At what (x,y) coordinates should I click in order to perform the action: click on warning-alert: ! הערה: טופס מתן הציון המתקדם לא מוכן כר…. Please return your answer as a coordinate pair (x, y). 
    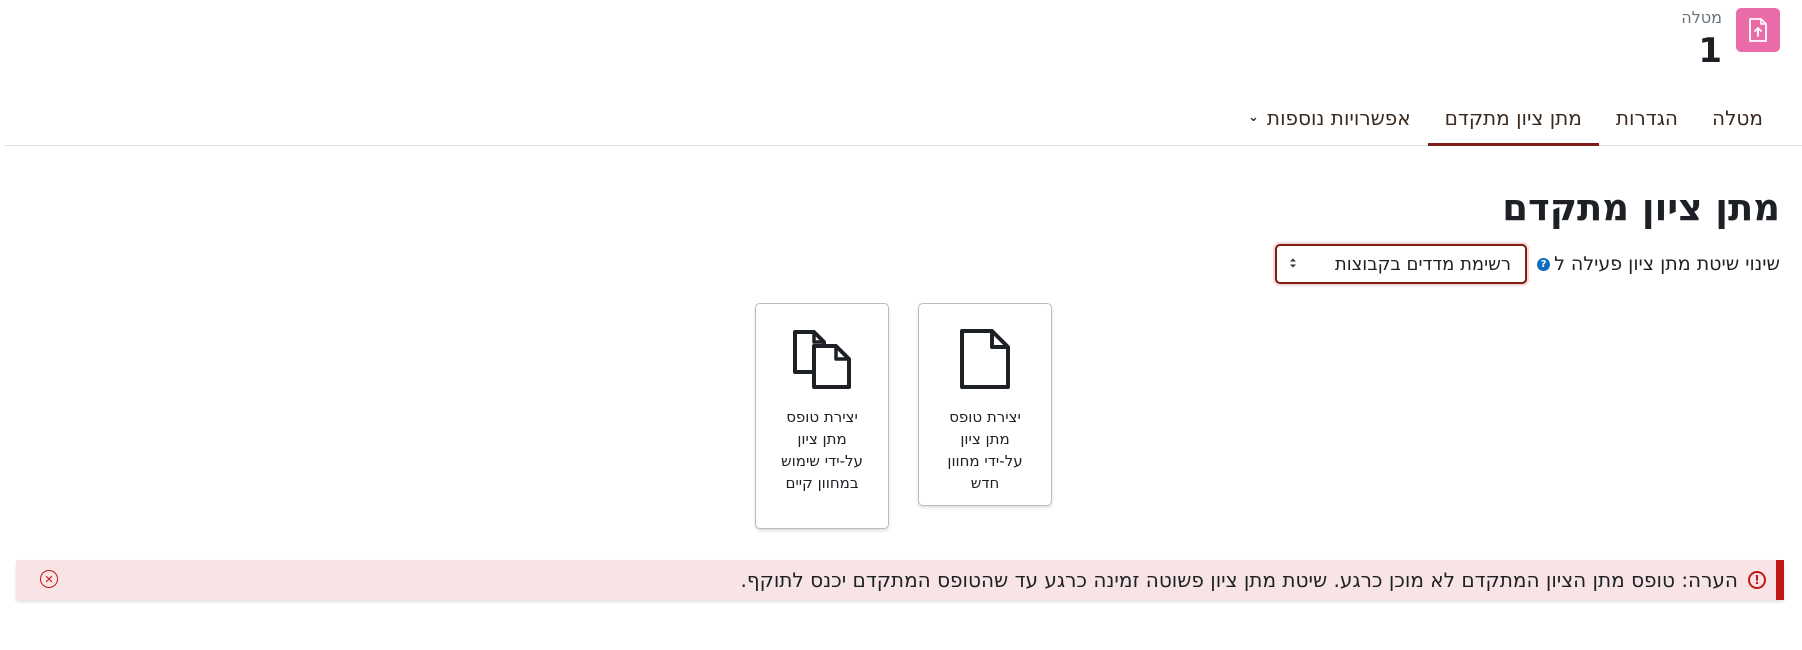
    Looking at the image, I should click on (900, 580).